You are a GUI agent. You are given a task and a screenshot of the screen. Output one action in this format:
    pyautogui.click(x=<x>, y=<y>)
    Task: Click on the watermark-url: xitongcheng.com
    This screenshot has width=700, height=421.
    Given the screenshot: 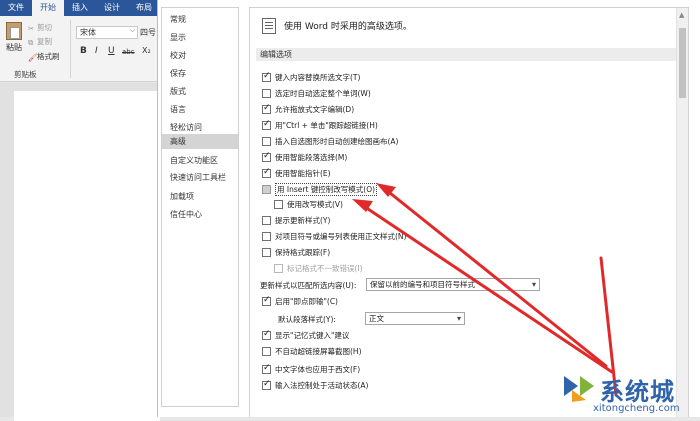 What is the action you would take?
    pyautogui.click(x=636, y=408)
    